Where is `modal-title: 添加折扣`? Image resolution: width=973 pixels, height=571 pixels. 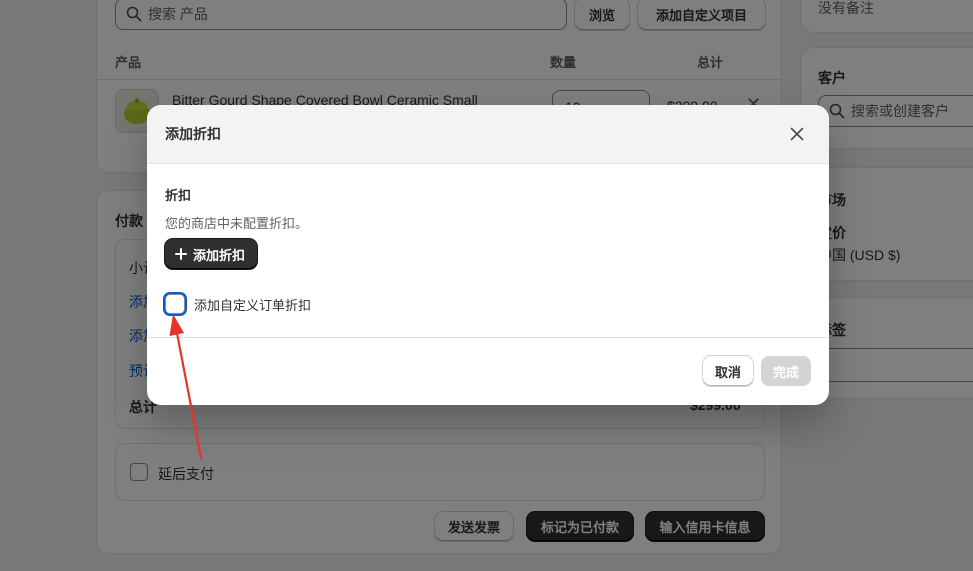
modal-title: 添加折扣 is located at coordinates (193, 134).